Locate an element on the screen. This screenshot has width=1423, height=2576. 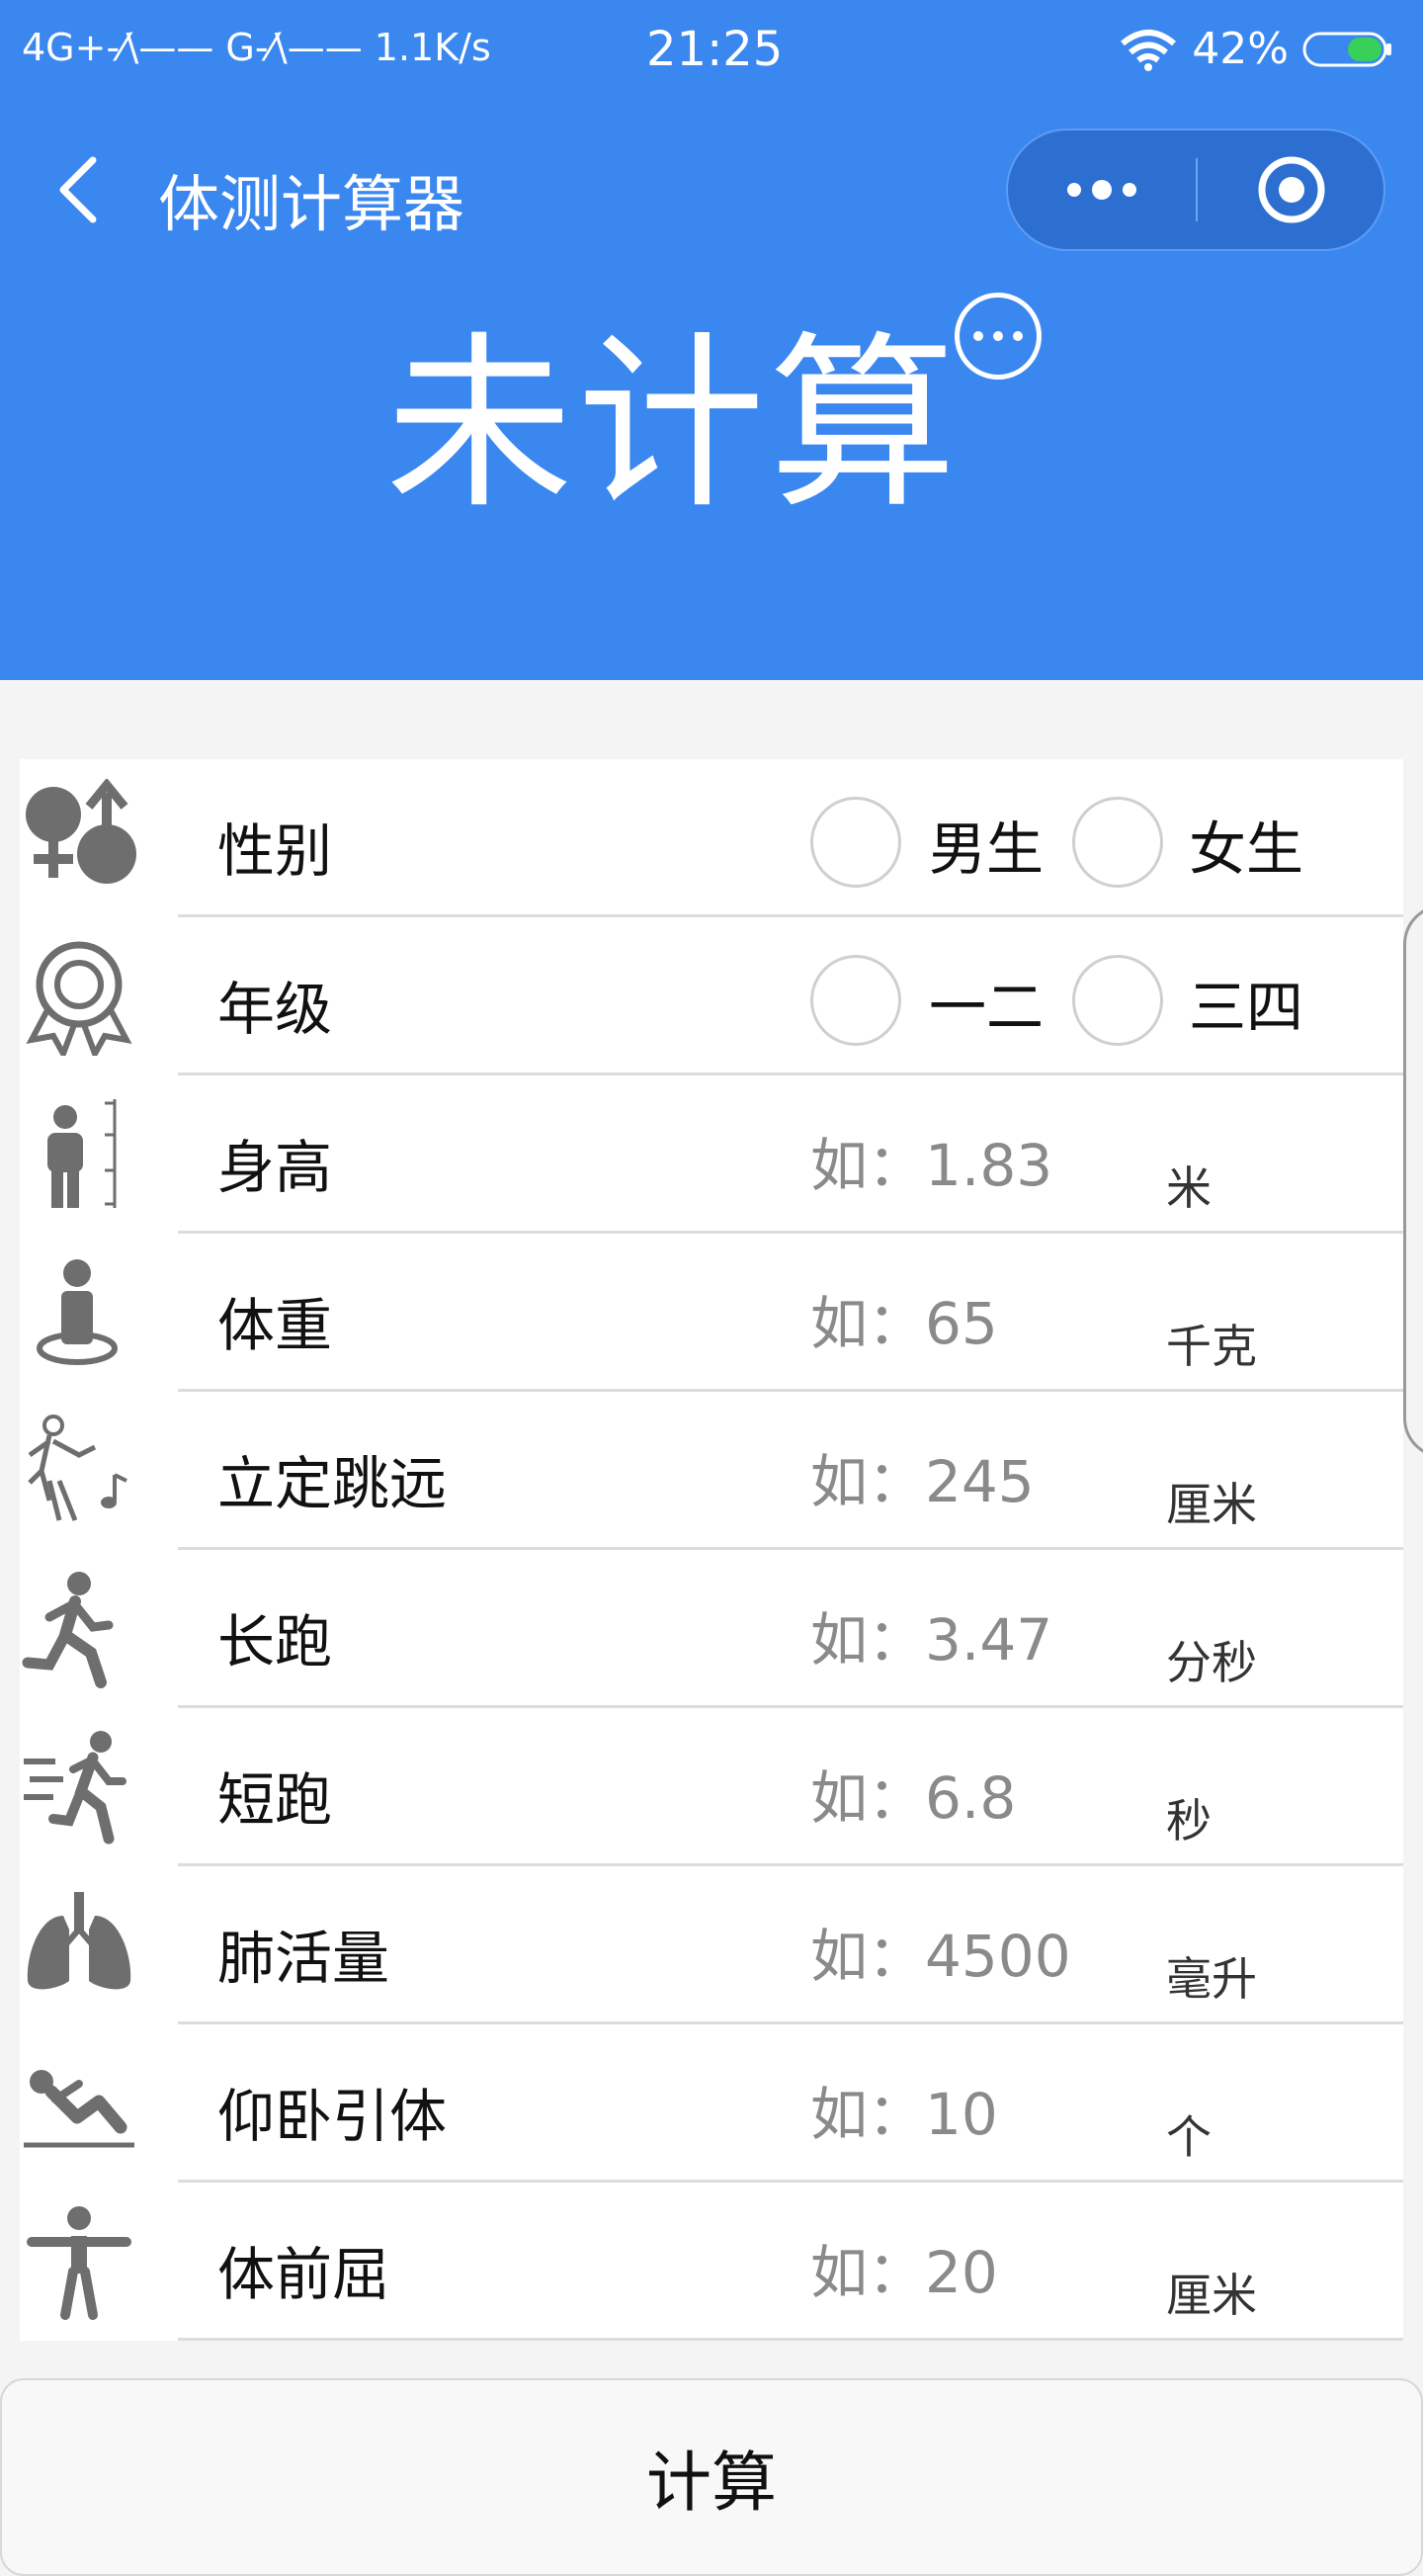
situp-icon is located at coordinates (79, 2103).